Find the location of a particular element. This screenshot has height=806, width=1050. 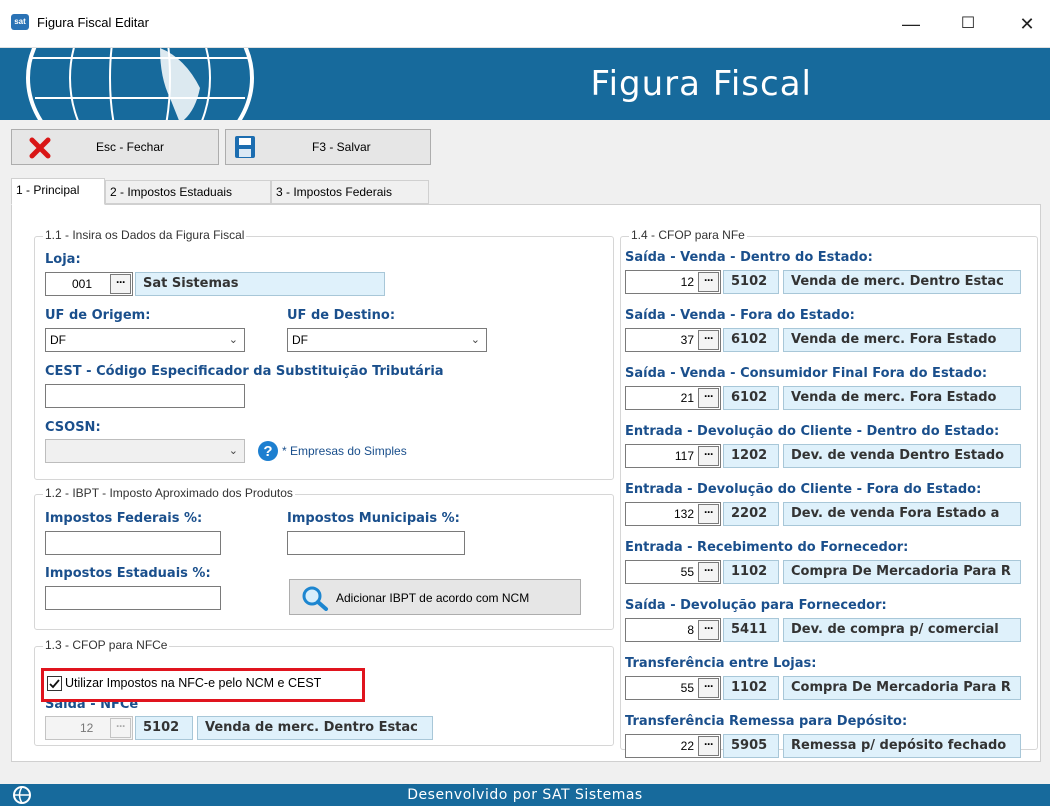

impostos-municipais-input is located at coordinates (376, 543).